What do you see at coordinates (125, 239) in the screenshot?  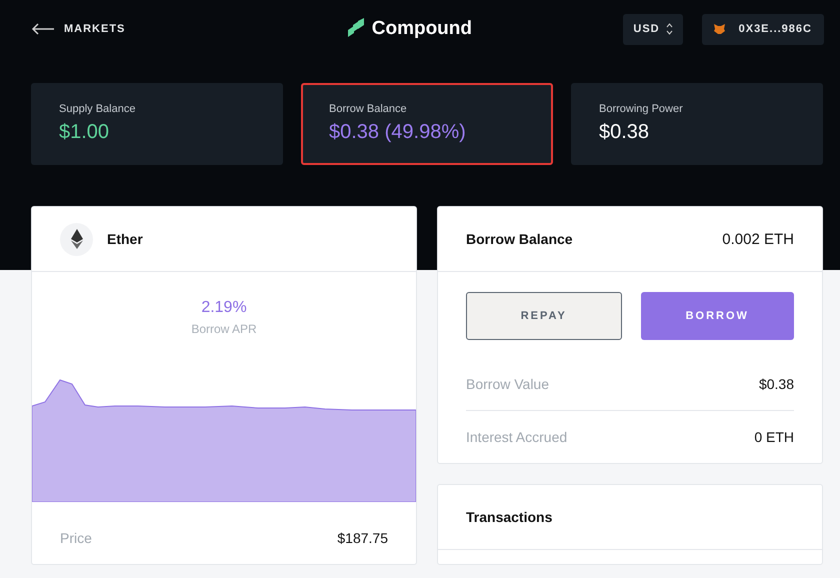 I see `market-name: Ether` at bounding box center [125, 239].